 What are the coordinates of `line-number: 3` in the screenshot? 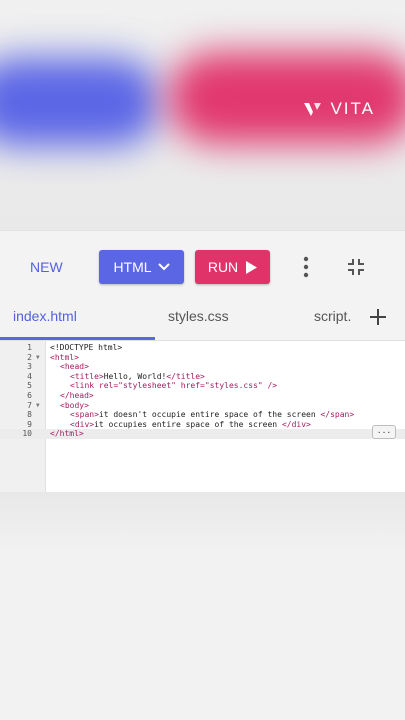 It's located at (29, 367).